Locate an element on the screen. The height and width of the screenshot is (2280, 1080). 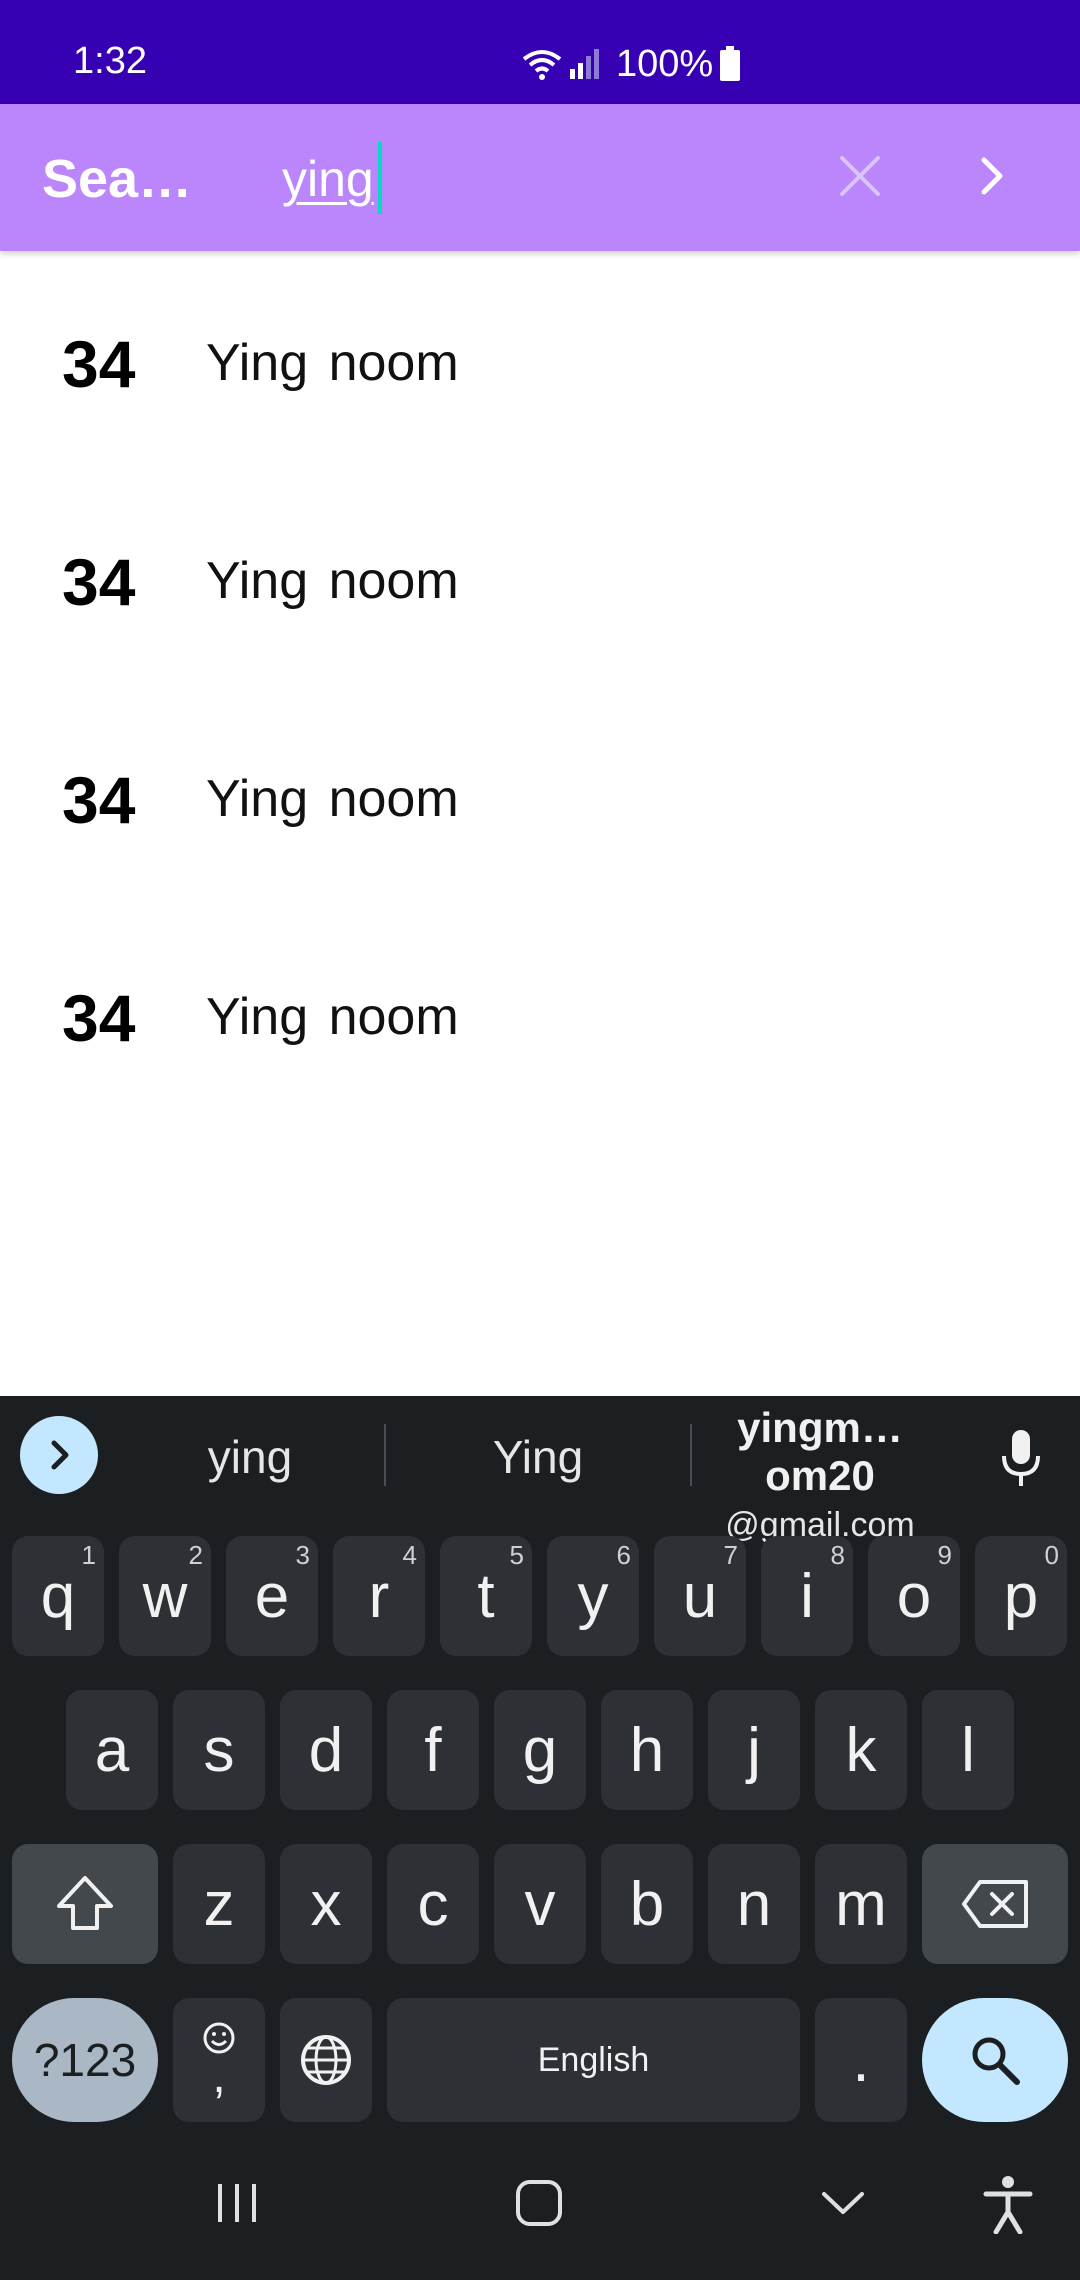
key-u: u7 is located at coordinates (700, 1596).